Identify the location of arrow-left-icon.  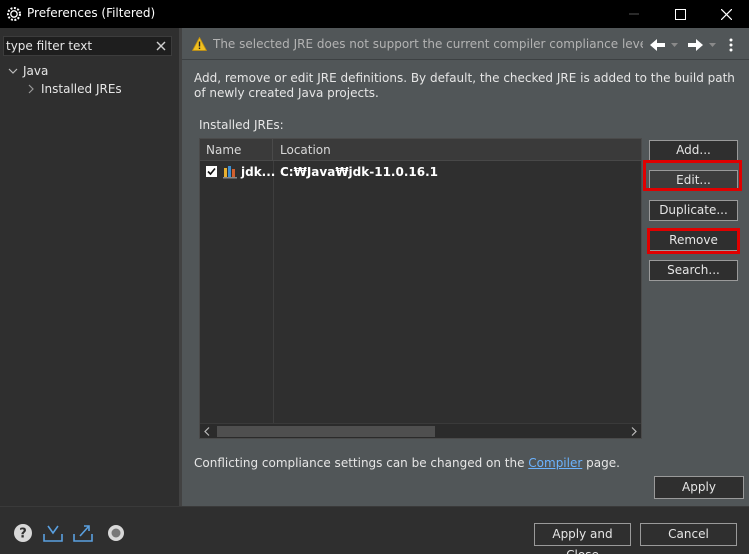
(657, 45).